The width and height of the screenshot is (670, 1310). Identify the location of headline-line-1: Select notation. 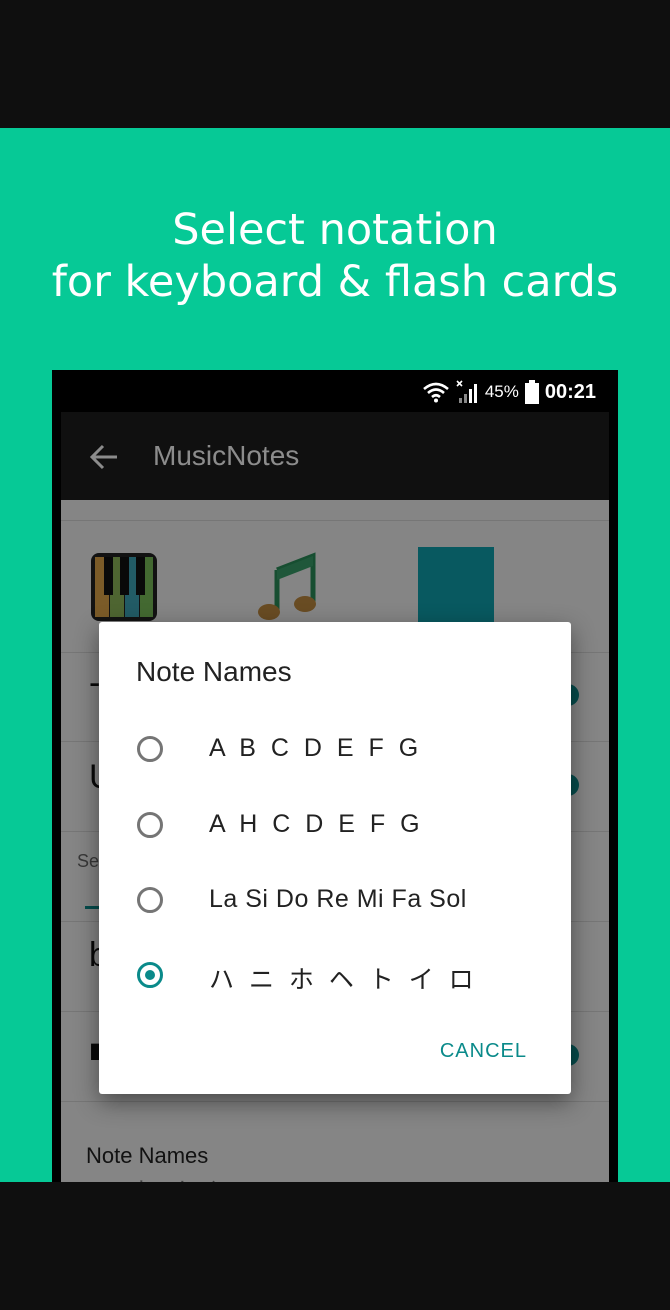
(335, 230).